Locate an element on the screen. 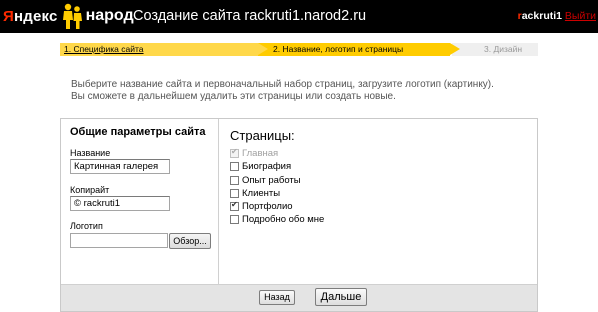 This screenshot has height=312, width=598. page-label-biography: Биография is located at coordinates (267, 166).